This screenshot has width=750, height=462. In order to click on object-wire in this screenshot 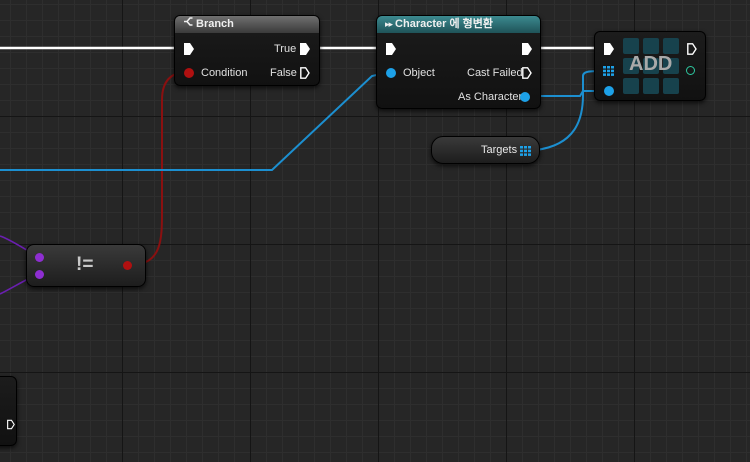, I will do `click(195, 121)`.